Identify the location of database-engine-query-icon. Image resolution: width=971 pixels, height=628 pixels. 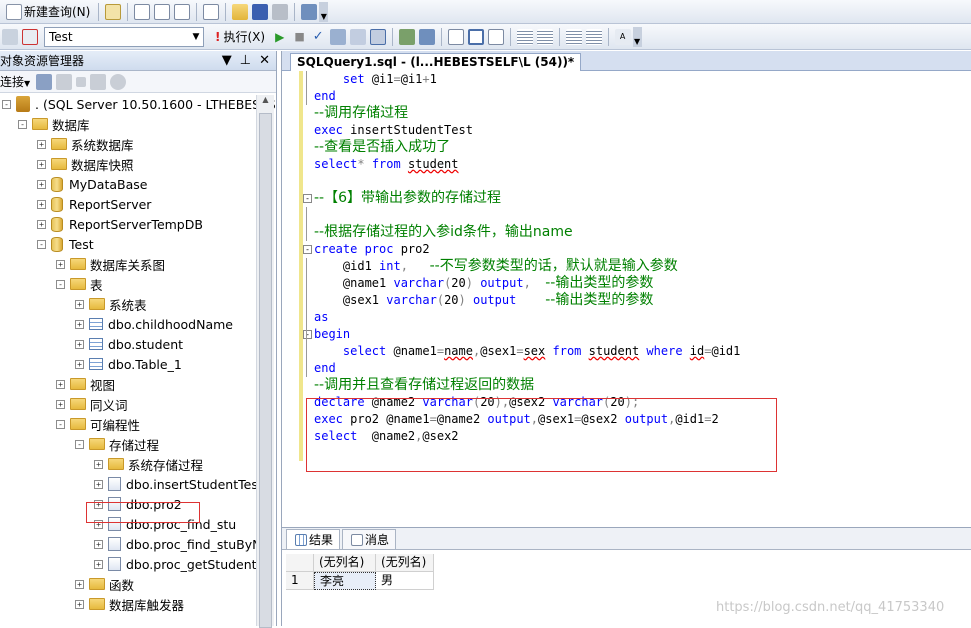
(113, 11).